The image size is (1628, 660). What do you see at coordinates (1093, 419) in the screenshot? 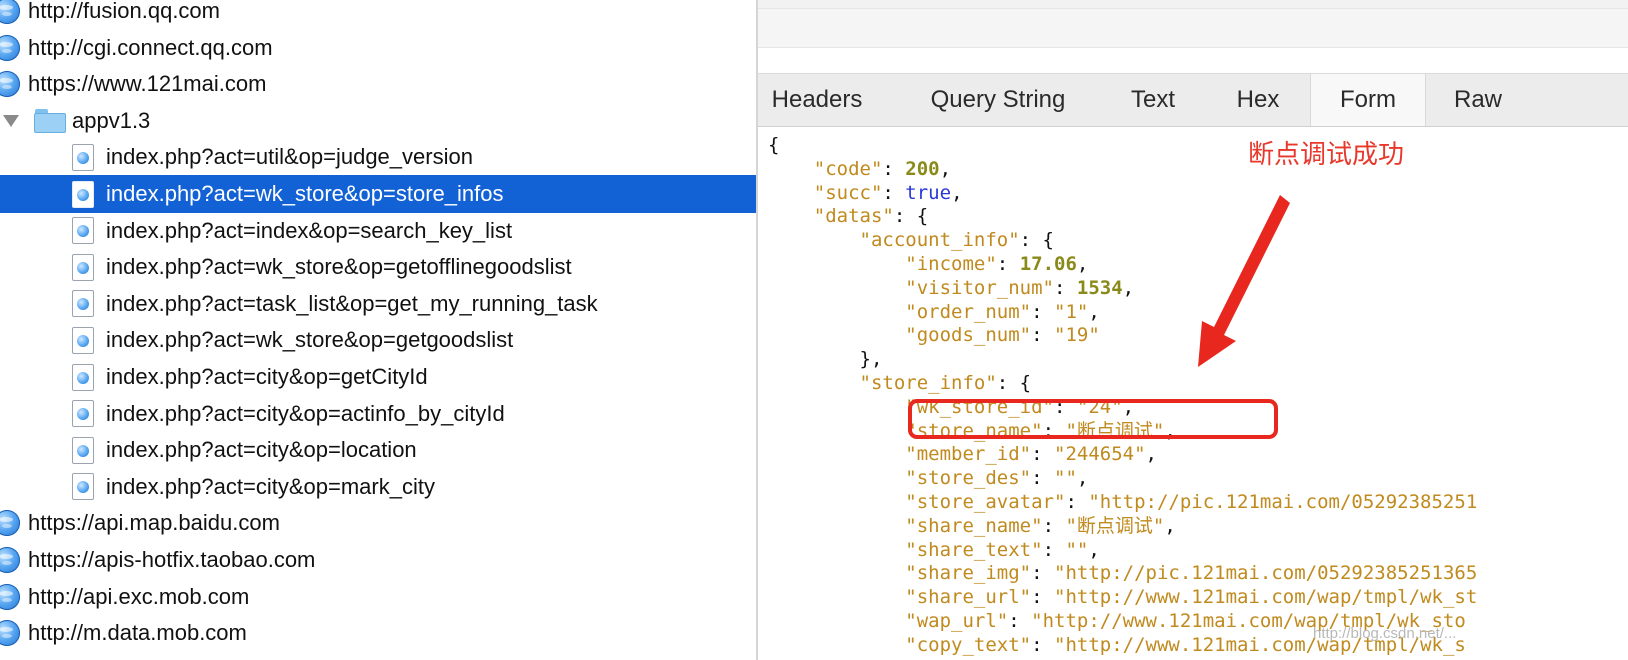
I see `annotation-highlight-box` at bounding box center [1093, 419].